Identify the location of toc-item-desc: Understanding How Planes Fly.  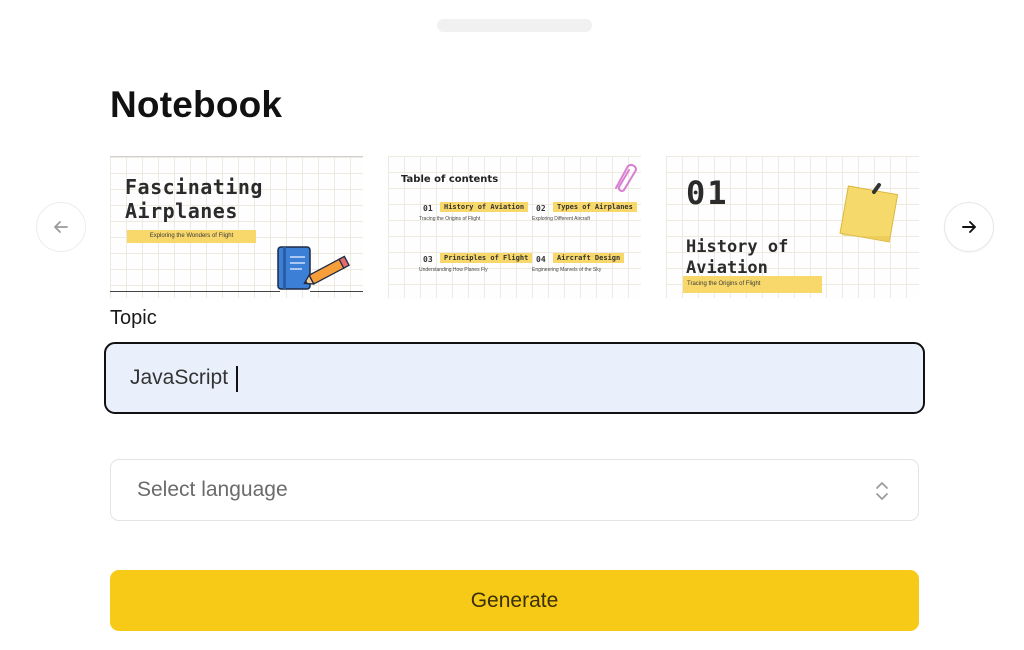
(453, 270).